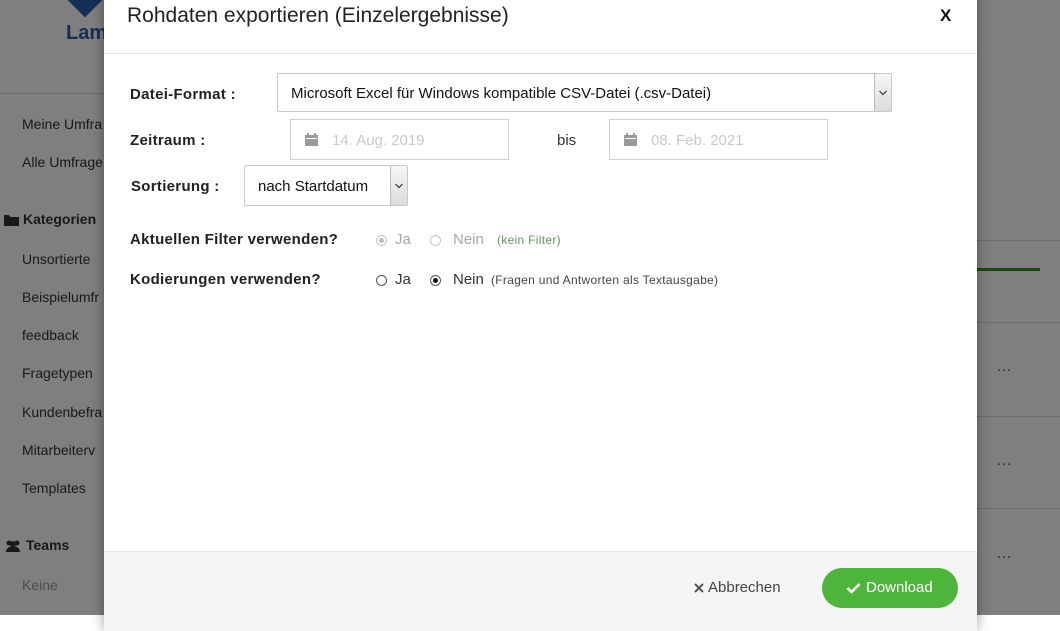 Image resolution: width=1060 pixels, height=631 pixels. I want to click on download-button: Download, so click(890, 588).